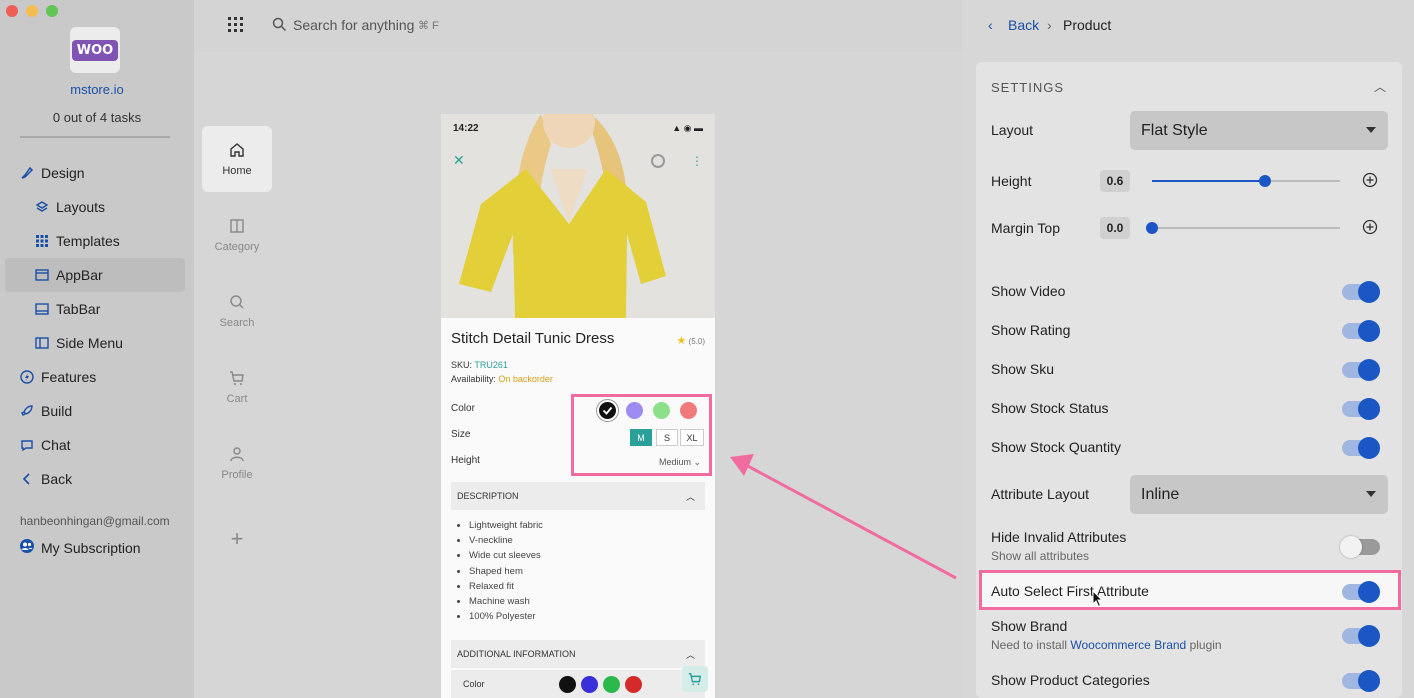 Image resolution: width=1414 pixels, height=698 pixels. What do you see at coordinates (1023, 369) in the screenshot?
I see `show-sku-label: Show Sku` at bounding box center [1023, 369].